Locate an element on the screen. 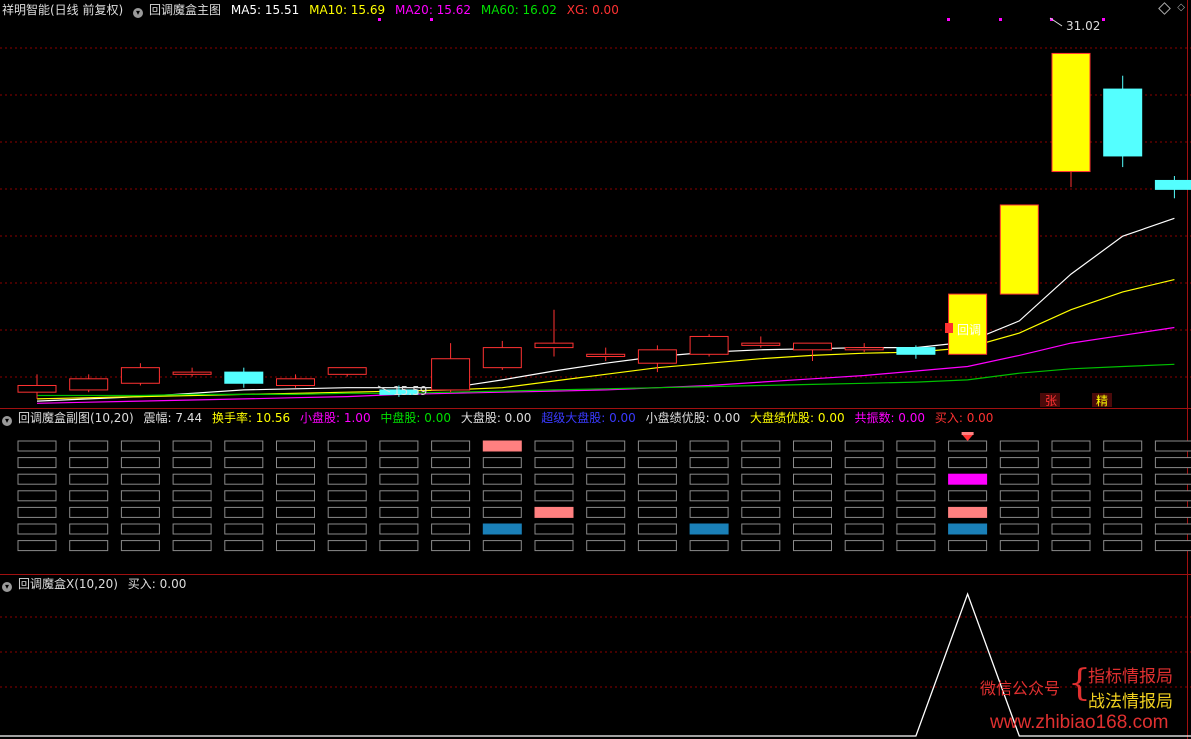 The image size is (1191, 739). watermark-url: www.zhibiao168.com is located at coordinates (1079, 722).